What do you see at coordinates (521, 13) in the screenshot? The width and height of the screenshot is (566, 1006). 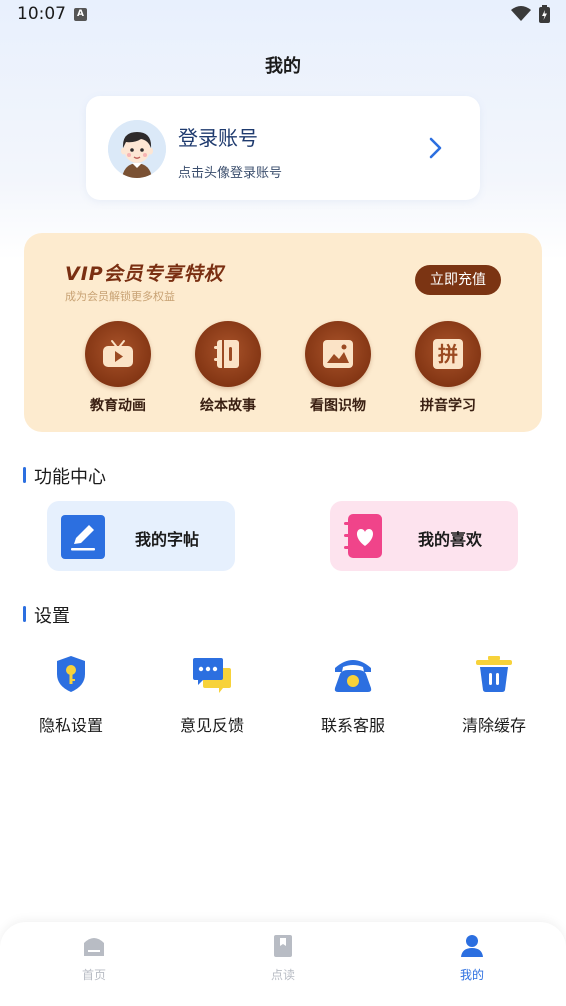 I see `wifi-icon` at bounding box center [521, 13].